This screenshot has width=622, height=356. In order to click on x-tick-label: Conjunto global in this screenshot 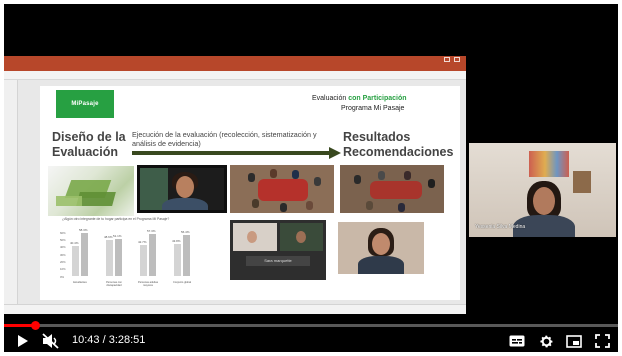, I will do `click(182, 282)`.